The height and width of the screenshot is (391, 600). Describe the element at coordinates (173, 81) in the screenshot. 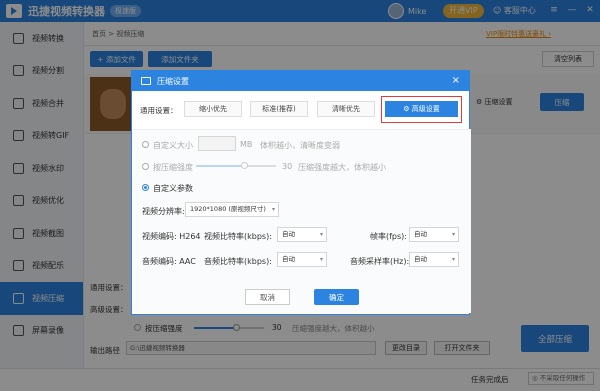

I see `dialog-title: 压缩设置` at that location.